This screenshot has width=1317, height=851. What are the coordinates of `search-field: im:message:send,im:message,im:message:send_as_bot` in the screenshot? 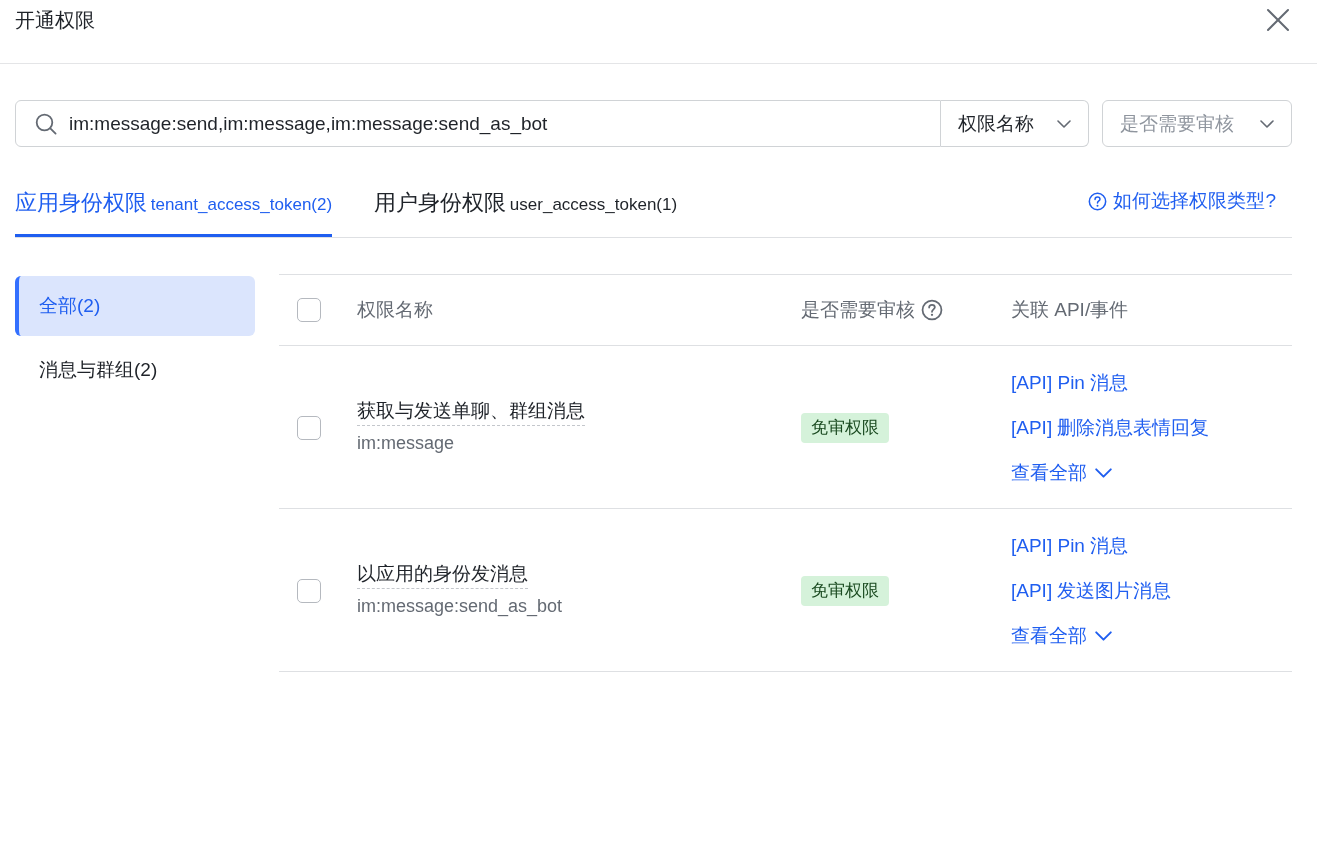 It's located at (478, 123).